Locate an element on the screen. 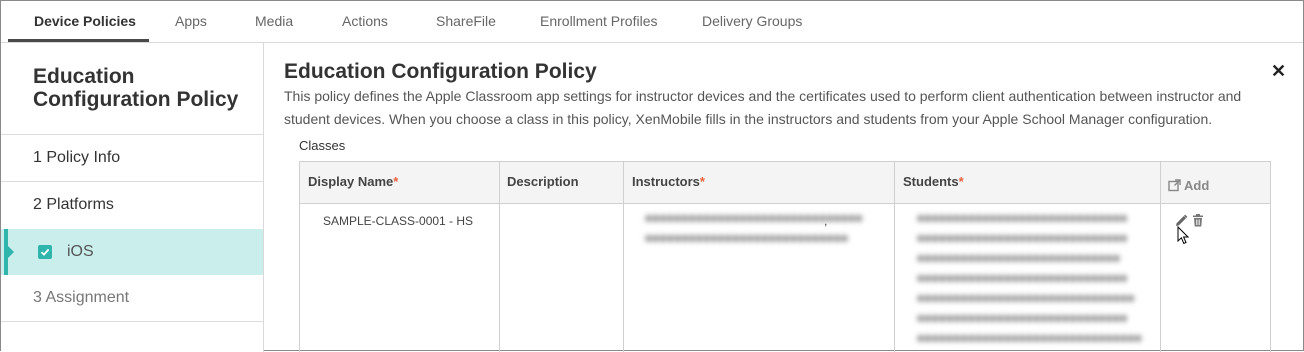 Image resolution: width=1304 pixels, height=352 pixels. checkbox-checked-icon is located at coordinates (45, 252).